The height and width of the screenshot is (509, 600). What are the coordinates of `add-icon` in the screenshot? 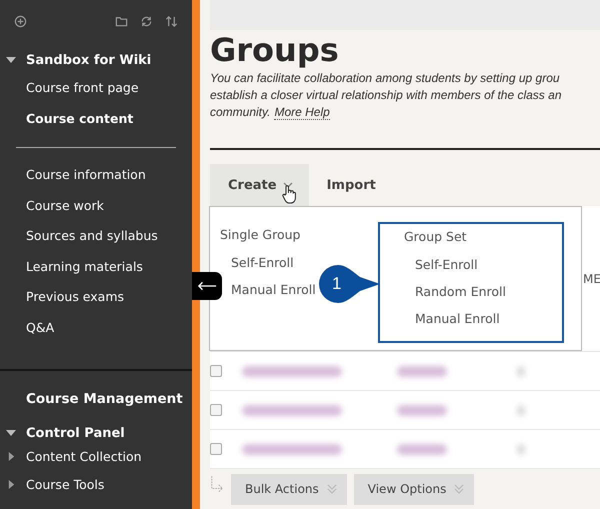 It's located at (20, 21).